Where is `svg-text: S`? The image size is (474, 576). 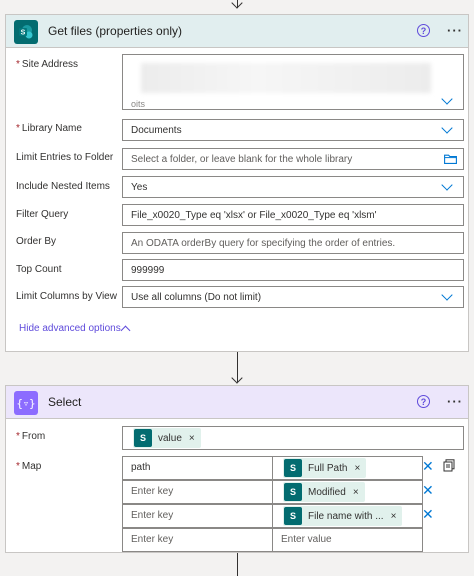
svg-text: S is located at coordinates (23, 33).